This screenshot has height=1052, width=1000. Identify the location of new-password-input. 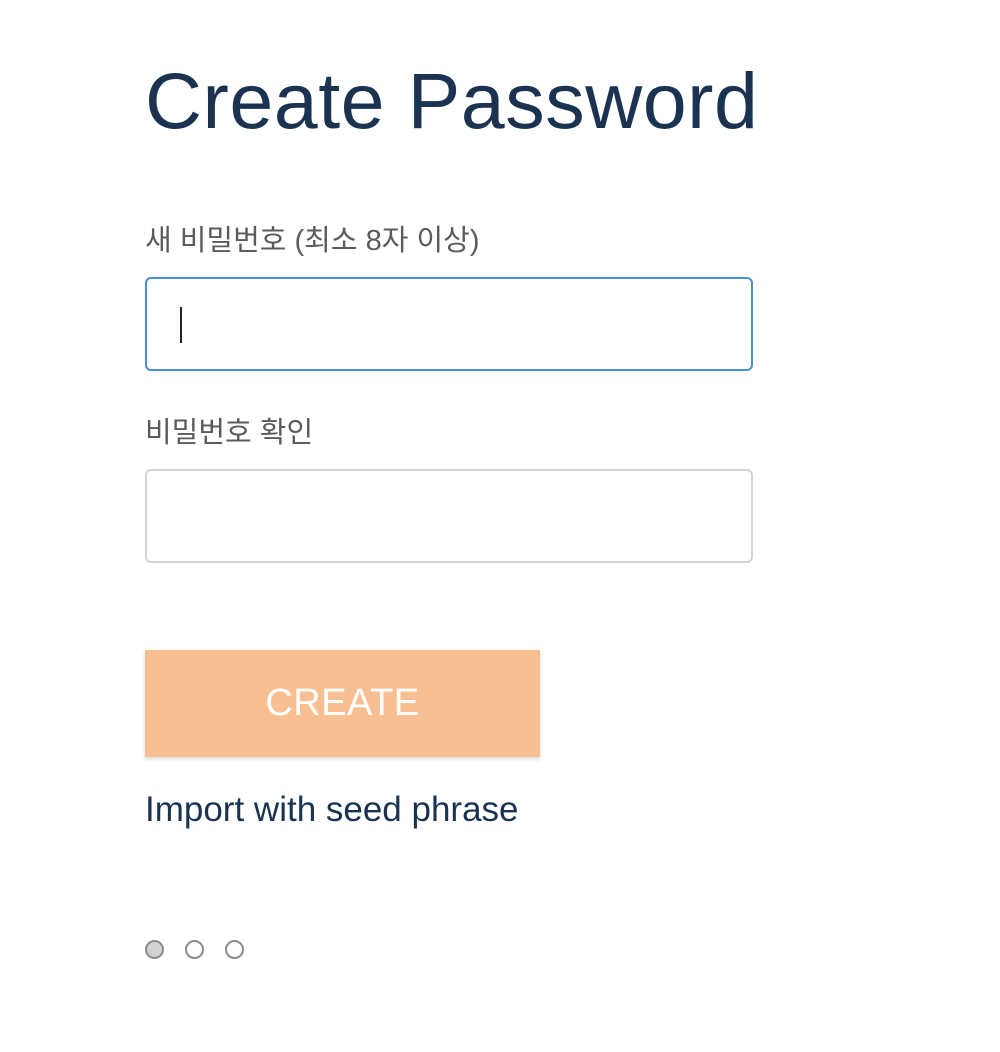
(449, 324).